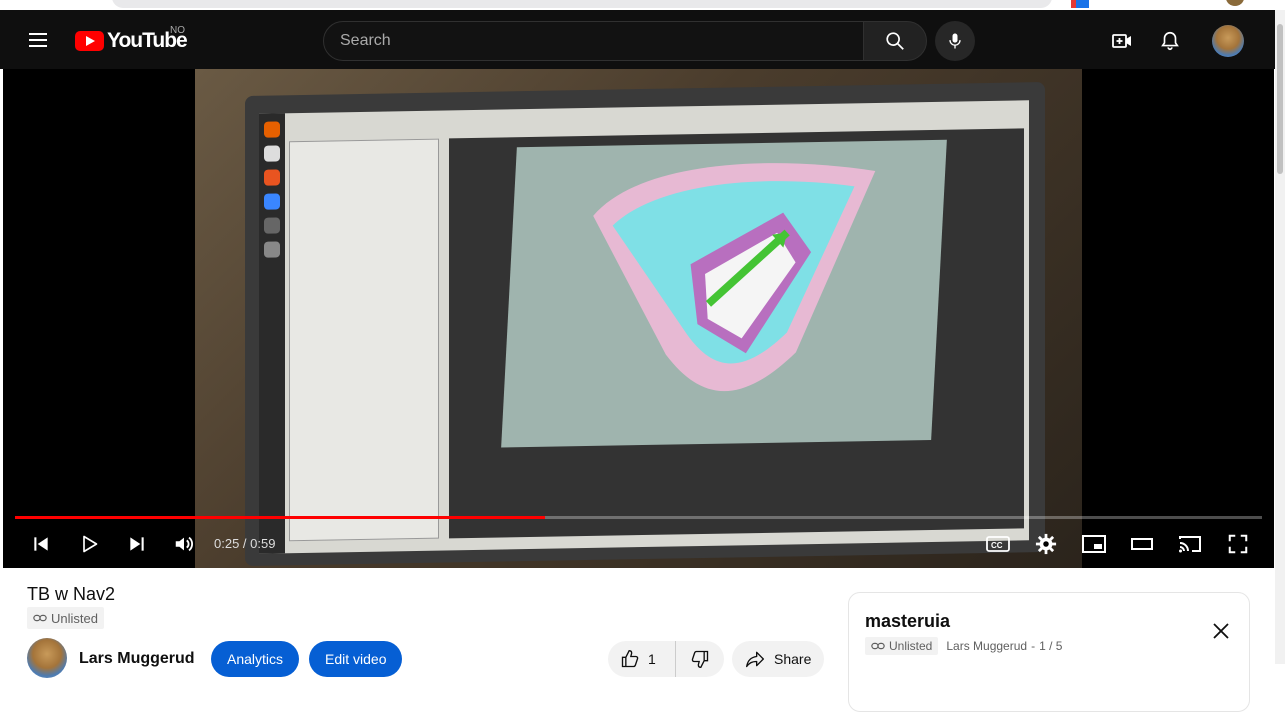 This screenshot has height=712, width=1285. I want to click on share-icon, so click(755, 659).